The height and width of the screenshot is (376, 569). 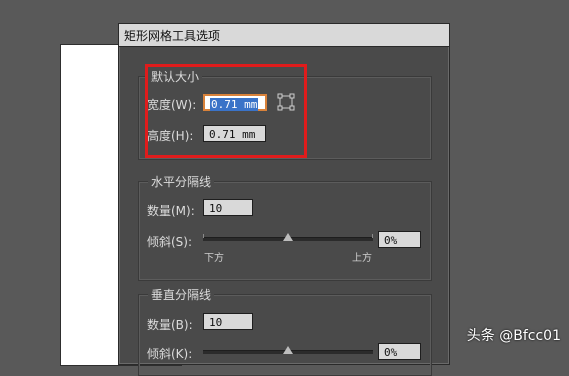 What do you see at coordinates (228, 321) in the screenshot?
I see `vertical-count-input: 10` at bounding box center [228, 321].